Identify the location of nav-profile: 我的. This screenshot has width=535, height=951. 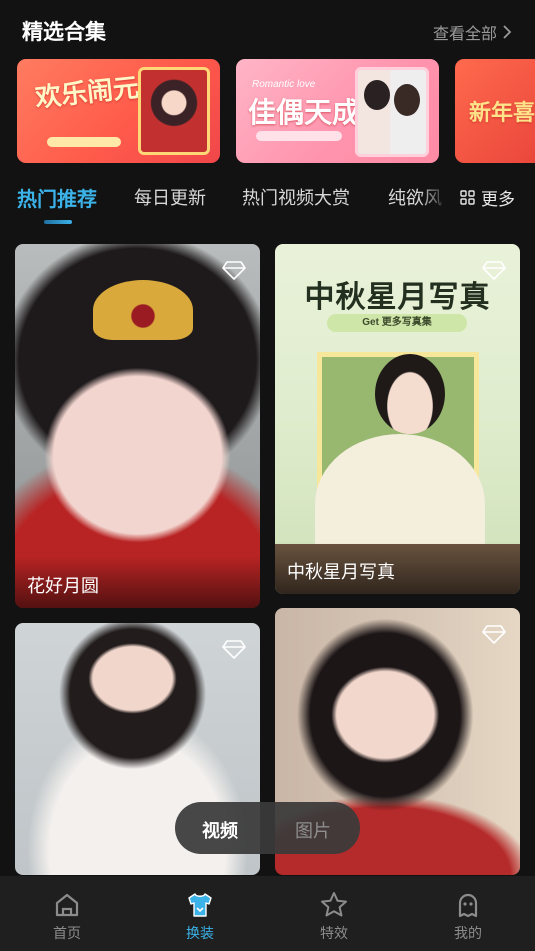
(468, 916).